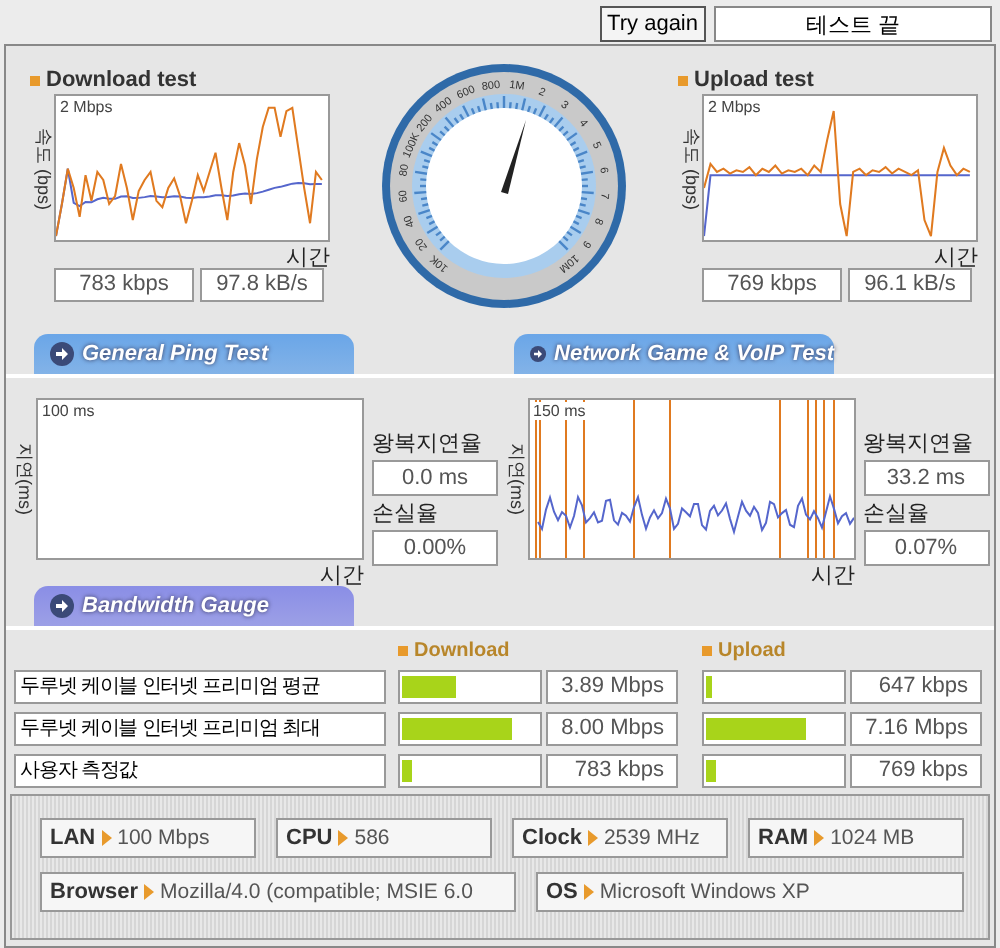 This screenshot has height=948, width=1000. What do you see at coordinates (754, 80) in the screenshot?
I see `upload-title: Upload test` at bounding box center [754, 80].